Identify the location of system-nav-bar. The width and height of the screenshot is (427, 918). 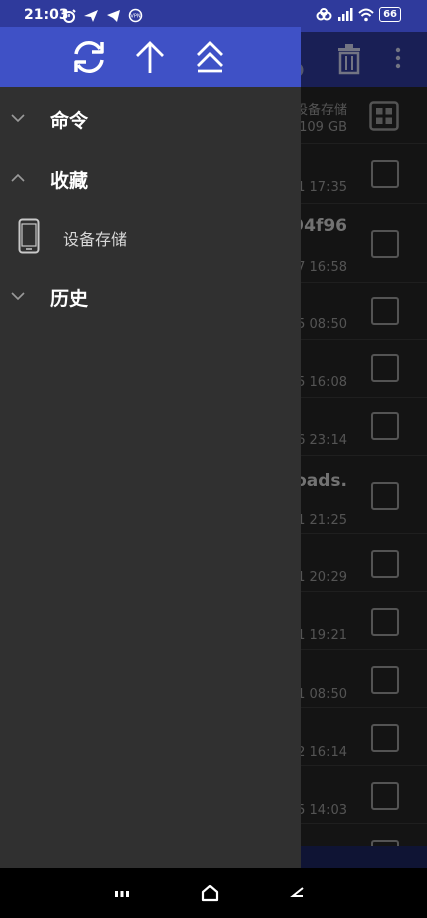
(213, 893).